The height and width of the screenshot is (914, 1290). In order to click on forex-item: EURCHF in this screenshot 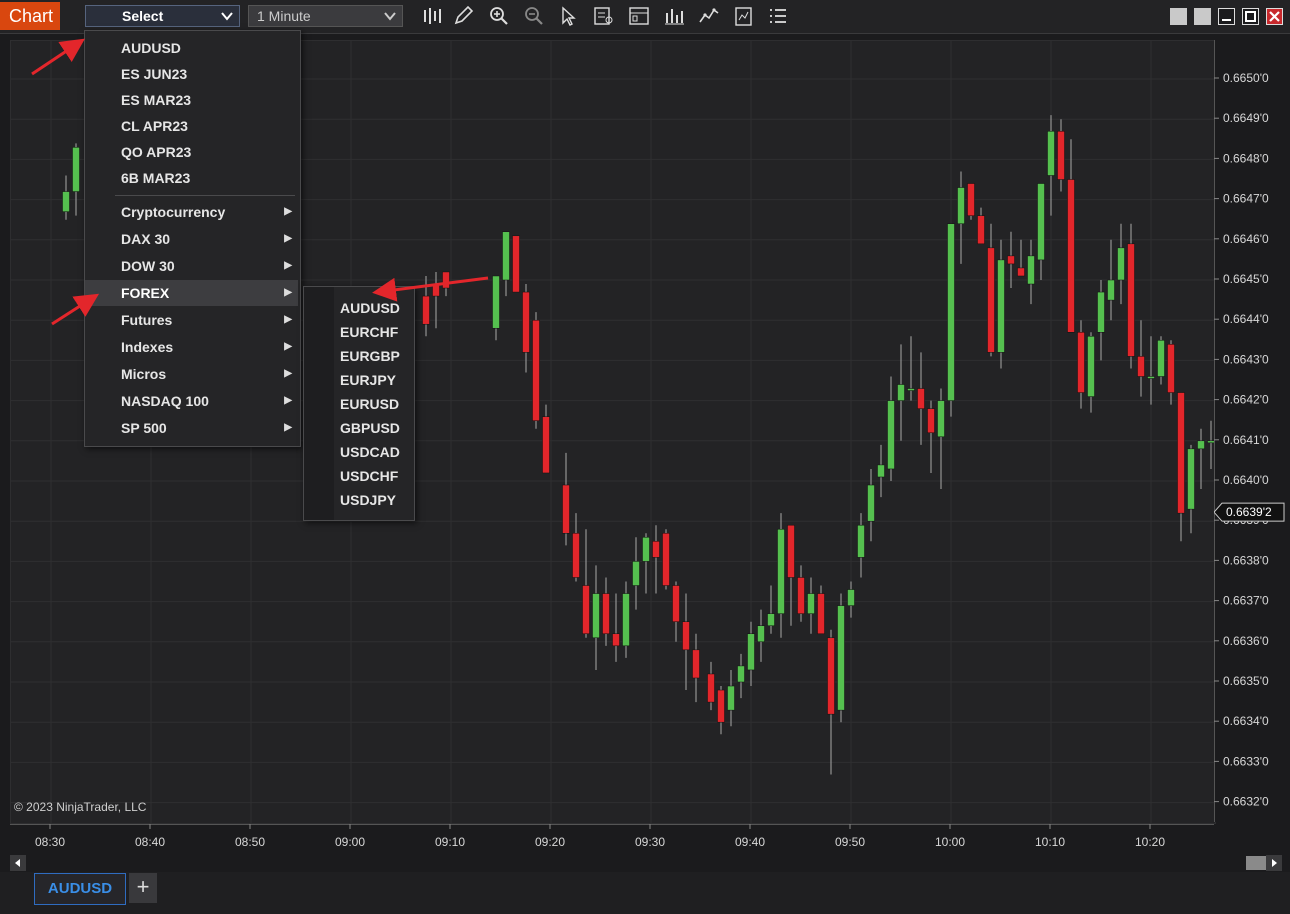, I will do `click(358, 332)`.